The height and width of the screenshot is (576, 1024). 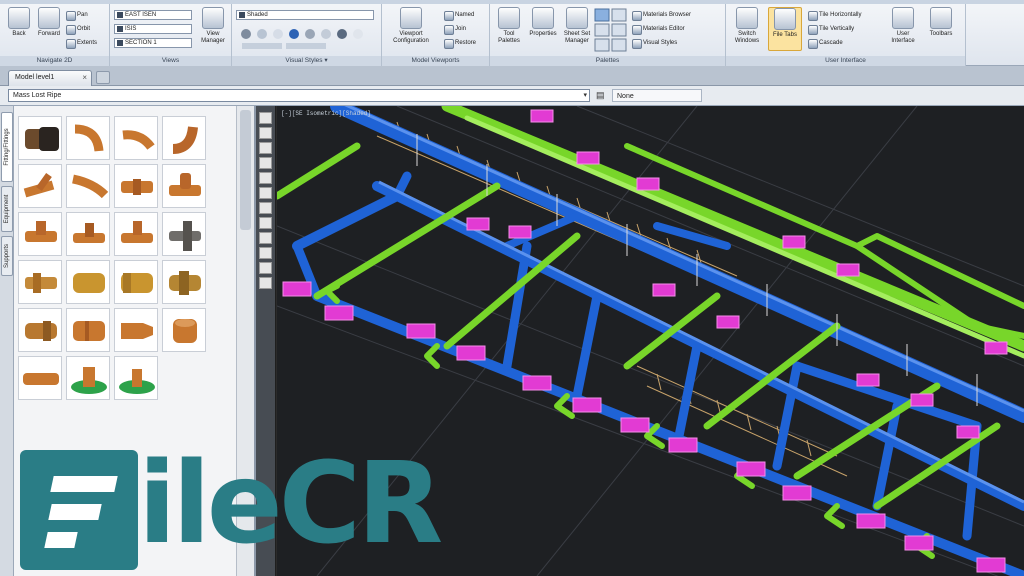 I want to click on panel-title-user-interface: User Interface, so click(x=845, y=61).